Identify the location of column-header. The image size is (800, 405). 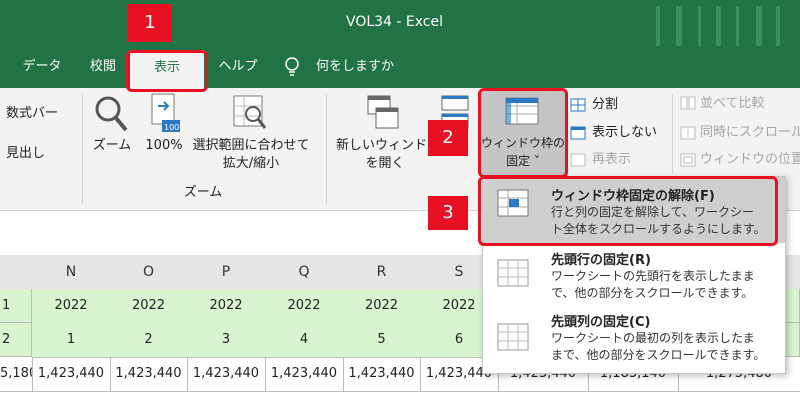
(16, 272).